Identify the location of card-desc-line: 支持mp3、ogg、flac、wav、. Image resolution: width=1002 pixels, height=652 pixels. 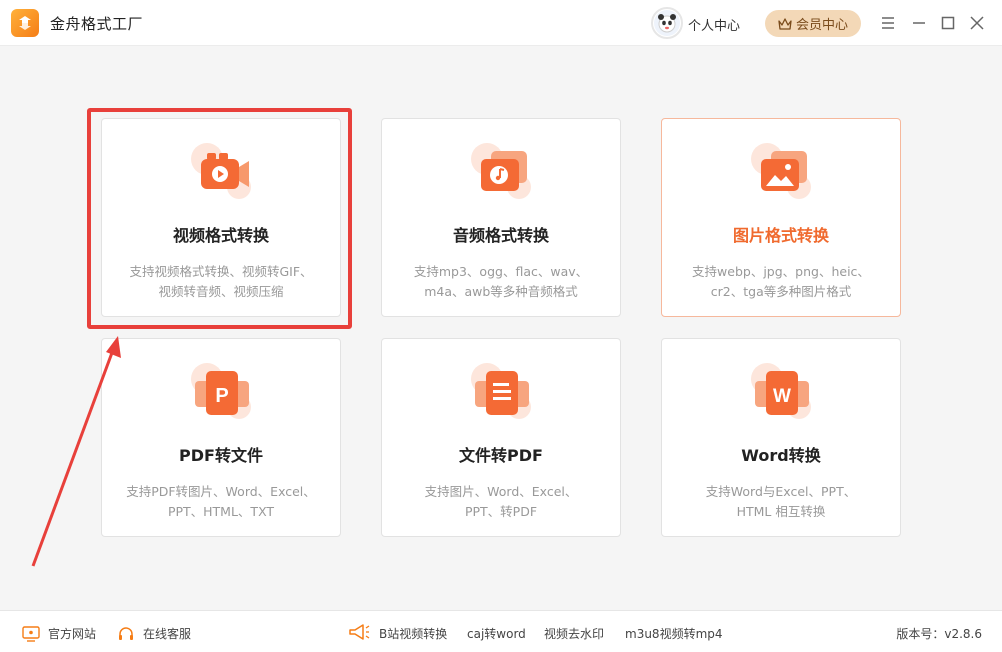
(501, 271).